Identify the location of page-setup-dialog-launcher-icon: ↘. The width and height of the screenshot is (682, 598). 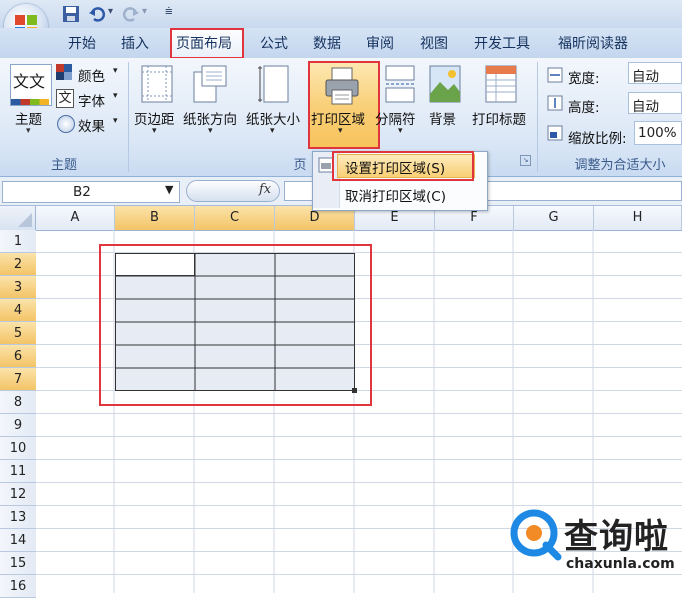
(525, 160).